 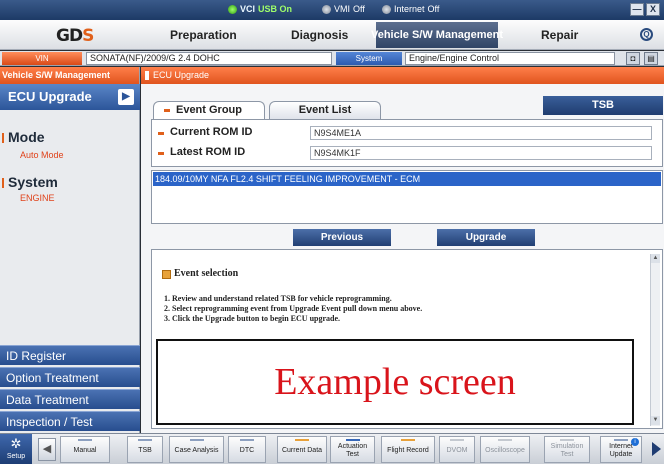 What do you see at coordinates (302, 449) in the screenshot?
I see `current-data-button: Current Data` at bounding box center [302, 449].